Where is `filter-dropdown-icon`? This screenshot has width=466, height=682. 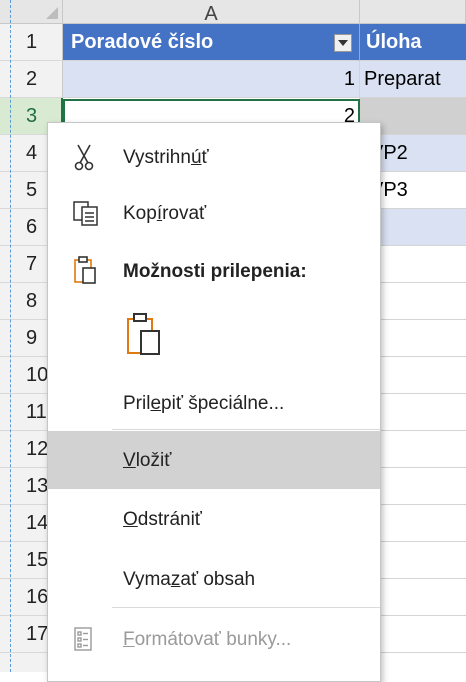
filter-dropdown-icon is located at coordinates (343, 43).